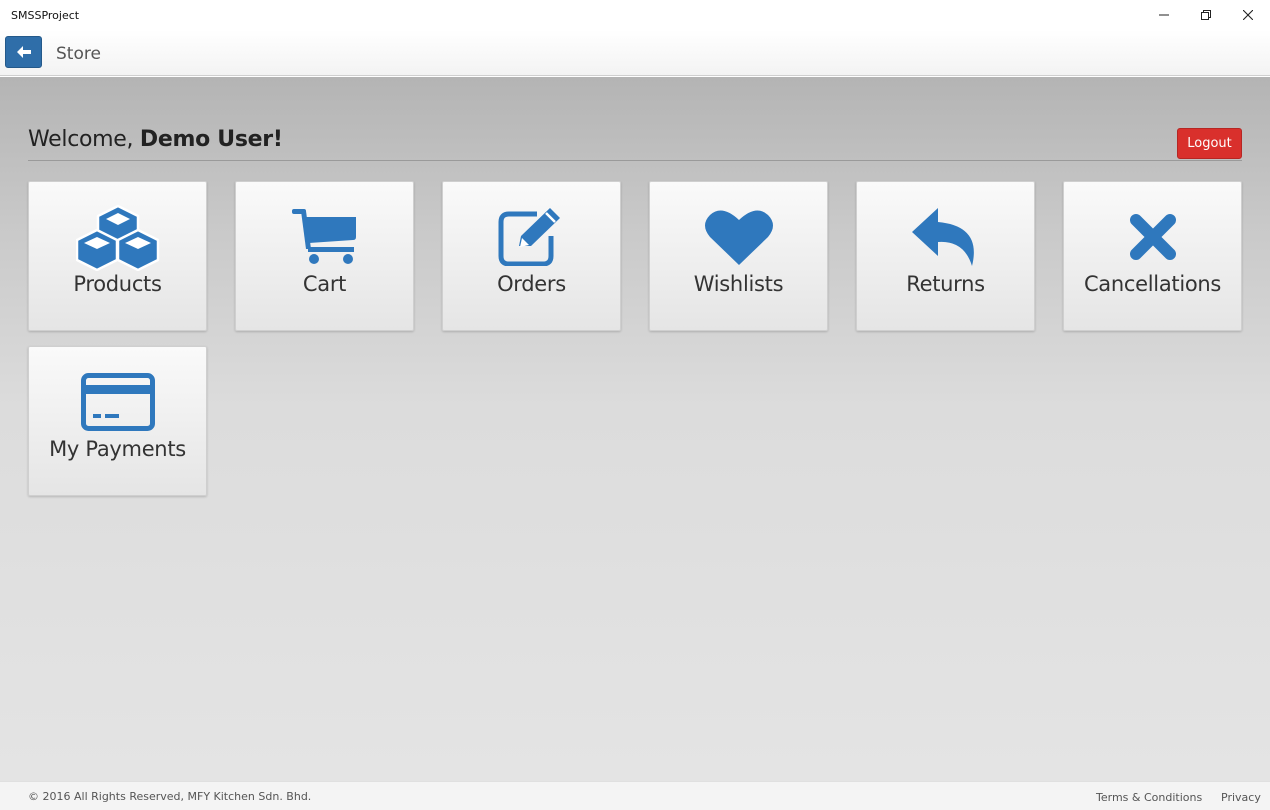 This screenshot has height=810, width=1270. Describe the element at coordinates (942, 237) in the screenshot. I see `reply-icon` at that location.